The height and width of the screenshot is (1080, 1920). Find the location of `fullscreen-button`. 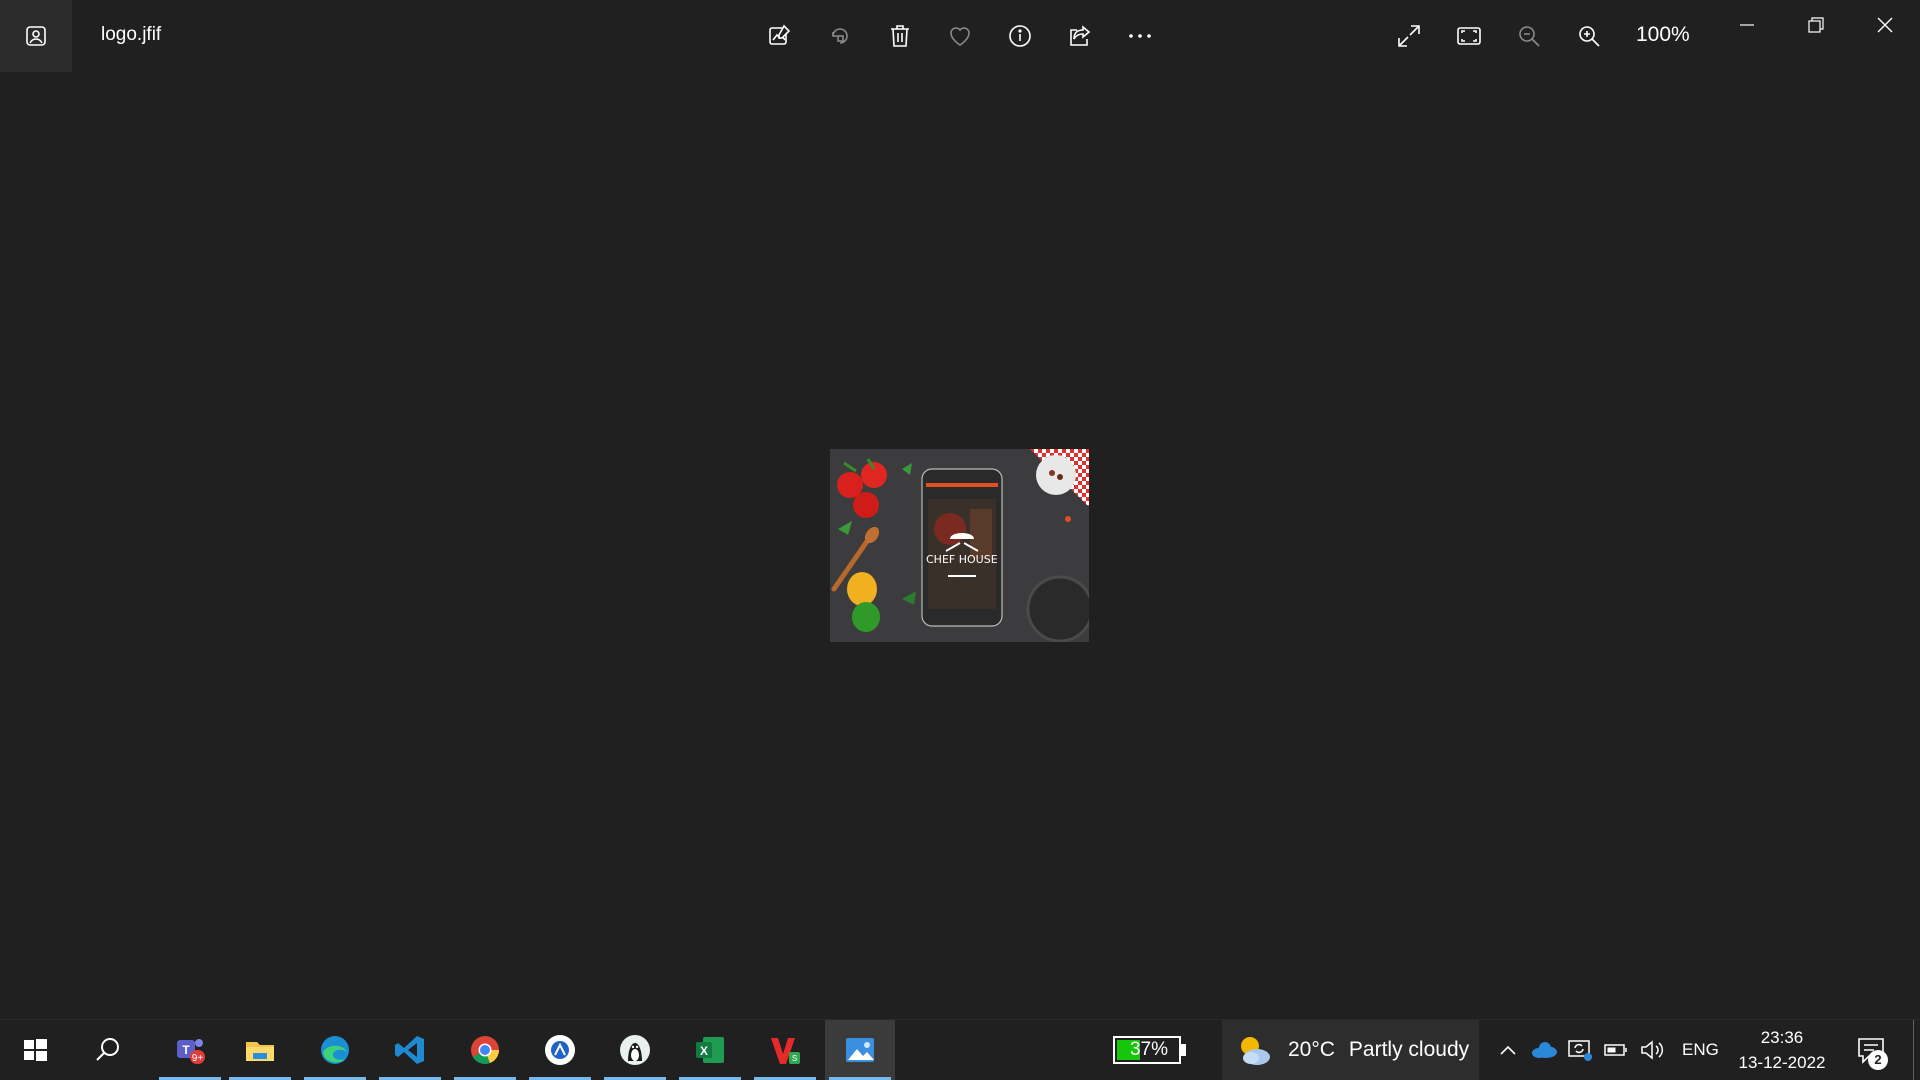

fullscreen-button is located at coordinates (1409, 36).